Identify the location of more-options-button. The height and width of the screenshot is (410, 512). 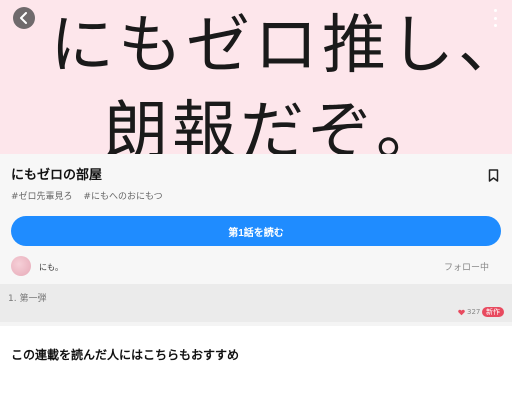
(495, 18).